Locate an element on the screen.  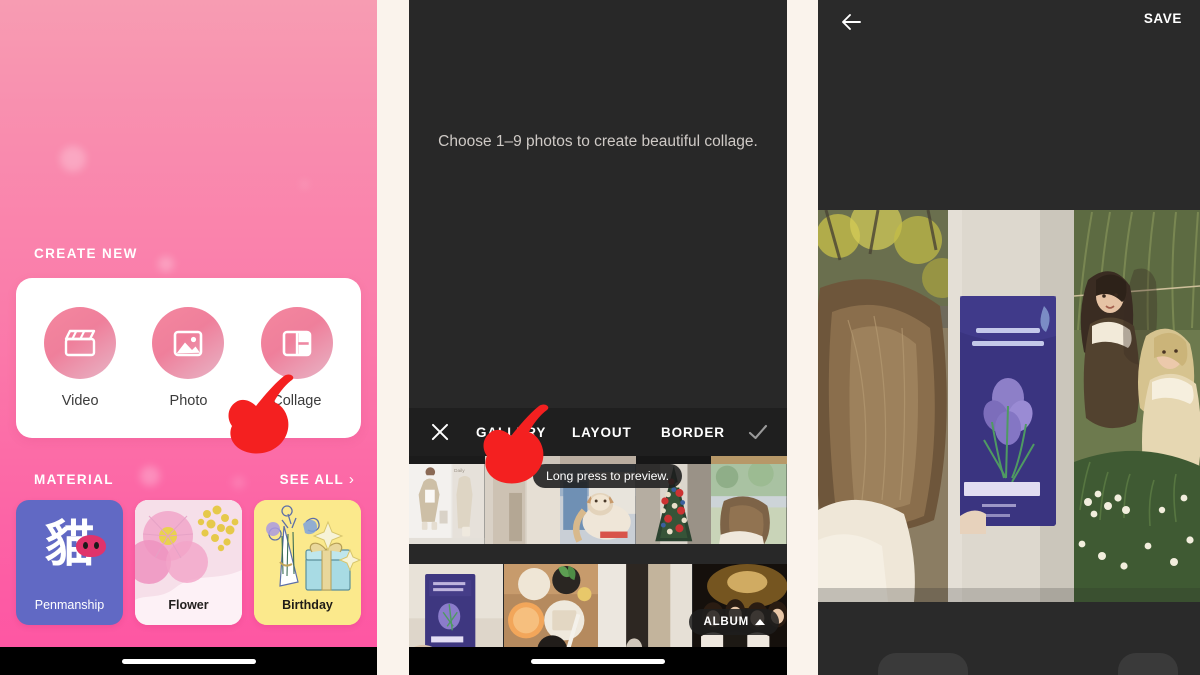
tab-gallery: GALLERY is located at coordinates (511, 432).